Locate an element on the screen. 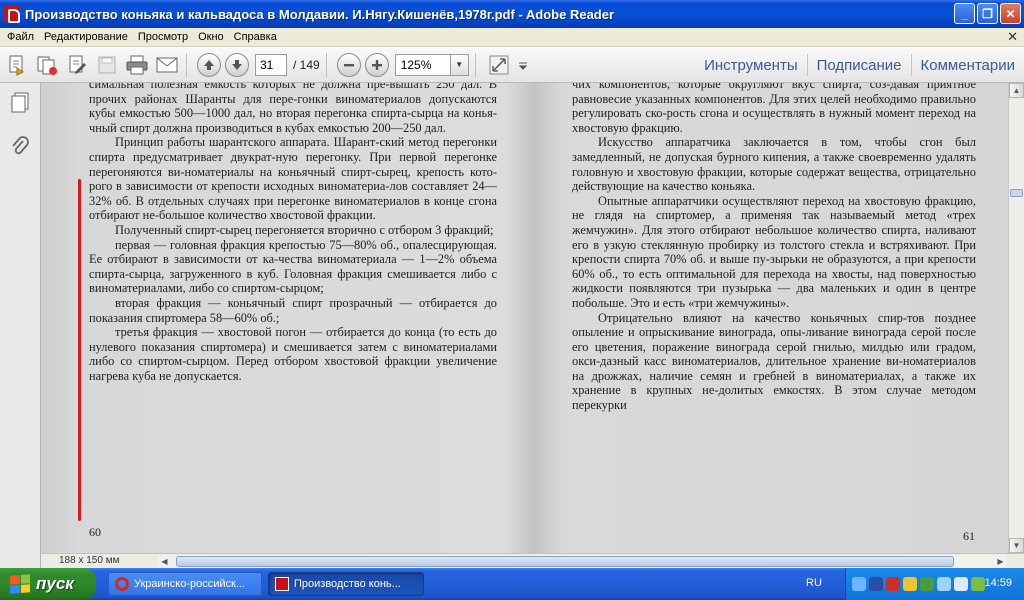  page-thumbnails-button is located at coordinates (20, 103).